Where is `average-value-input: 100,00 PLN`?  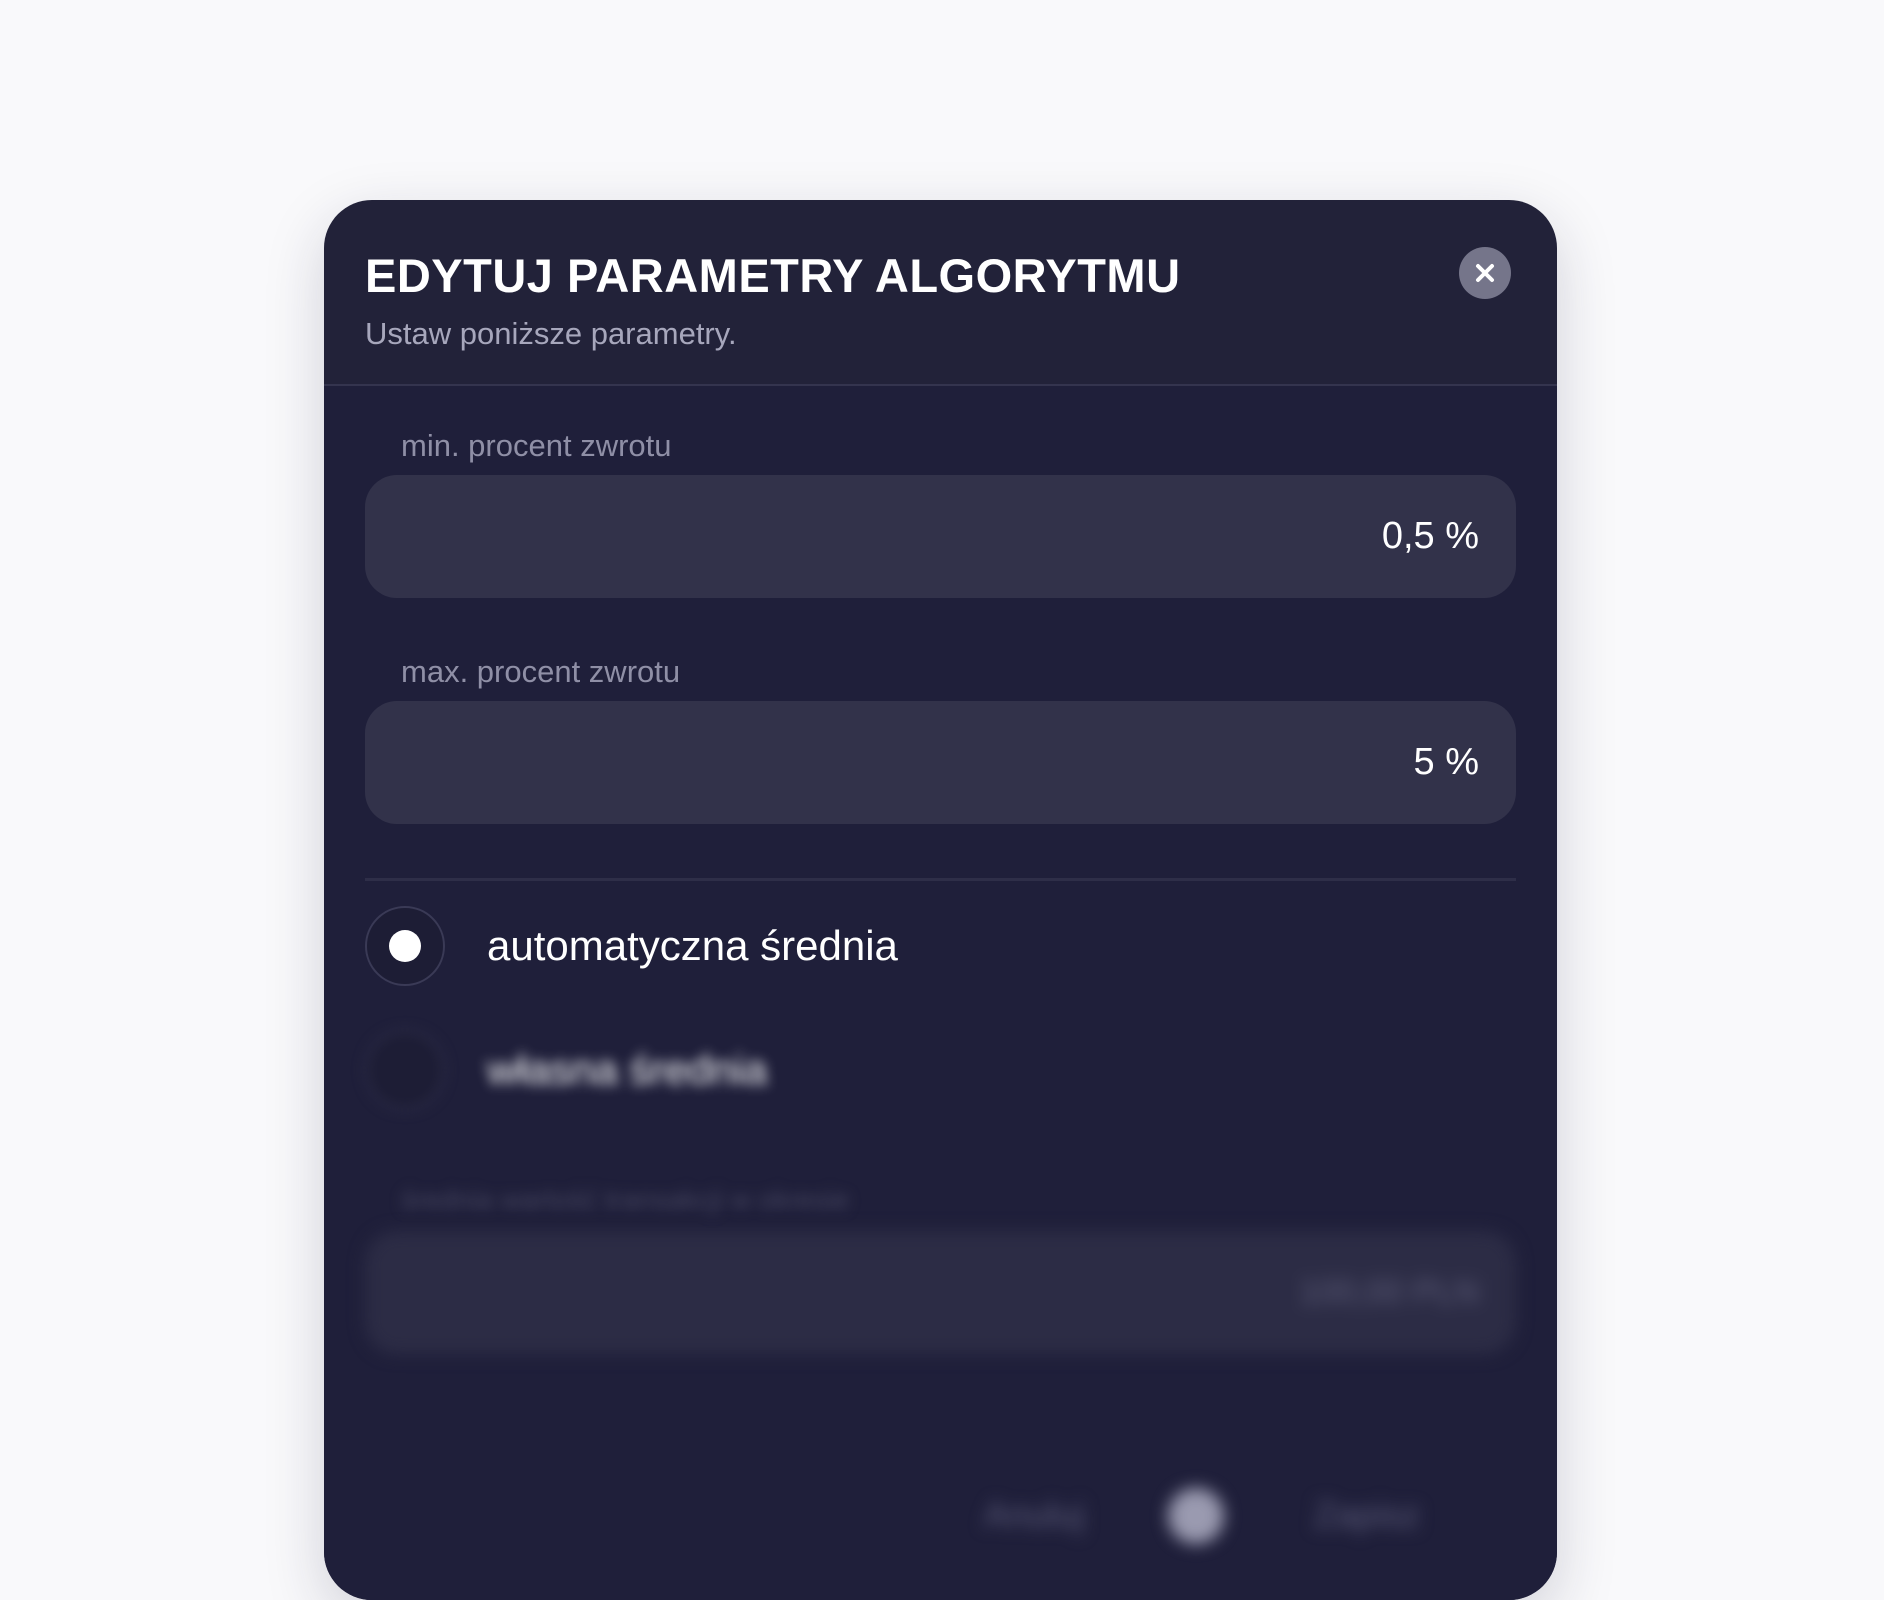
average-value-input: 100,00 PLN is located at coordinates (940, 1292).